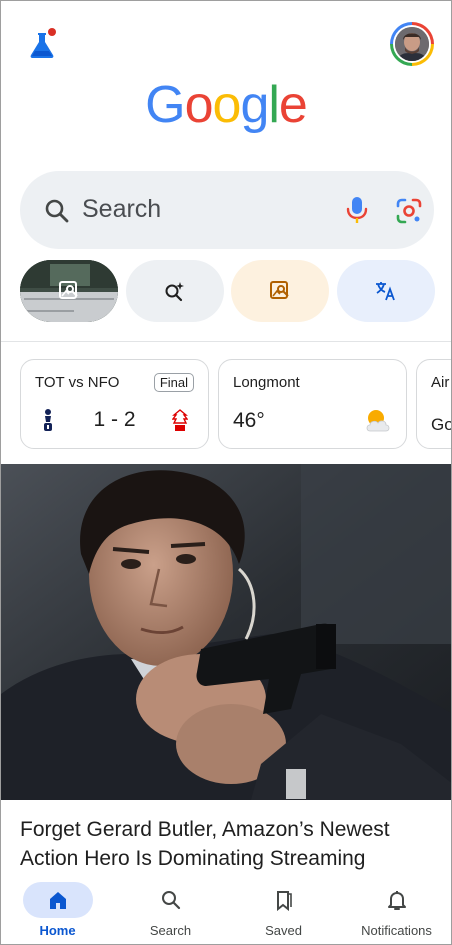  I want to click on partial-card: Air Go, so click(434, 404).